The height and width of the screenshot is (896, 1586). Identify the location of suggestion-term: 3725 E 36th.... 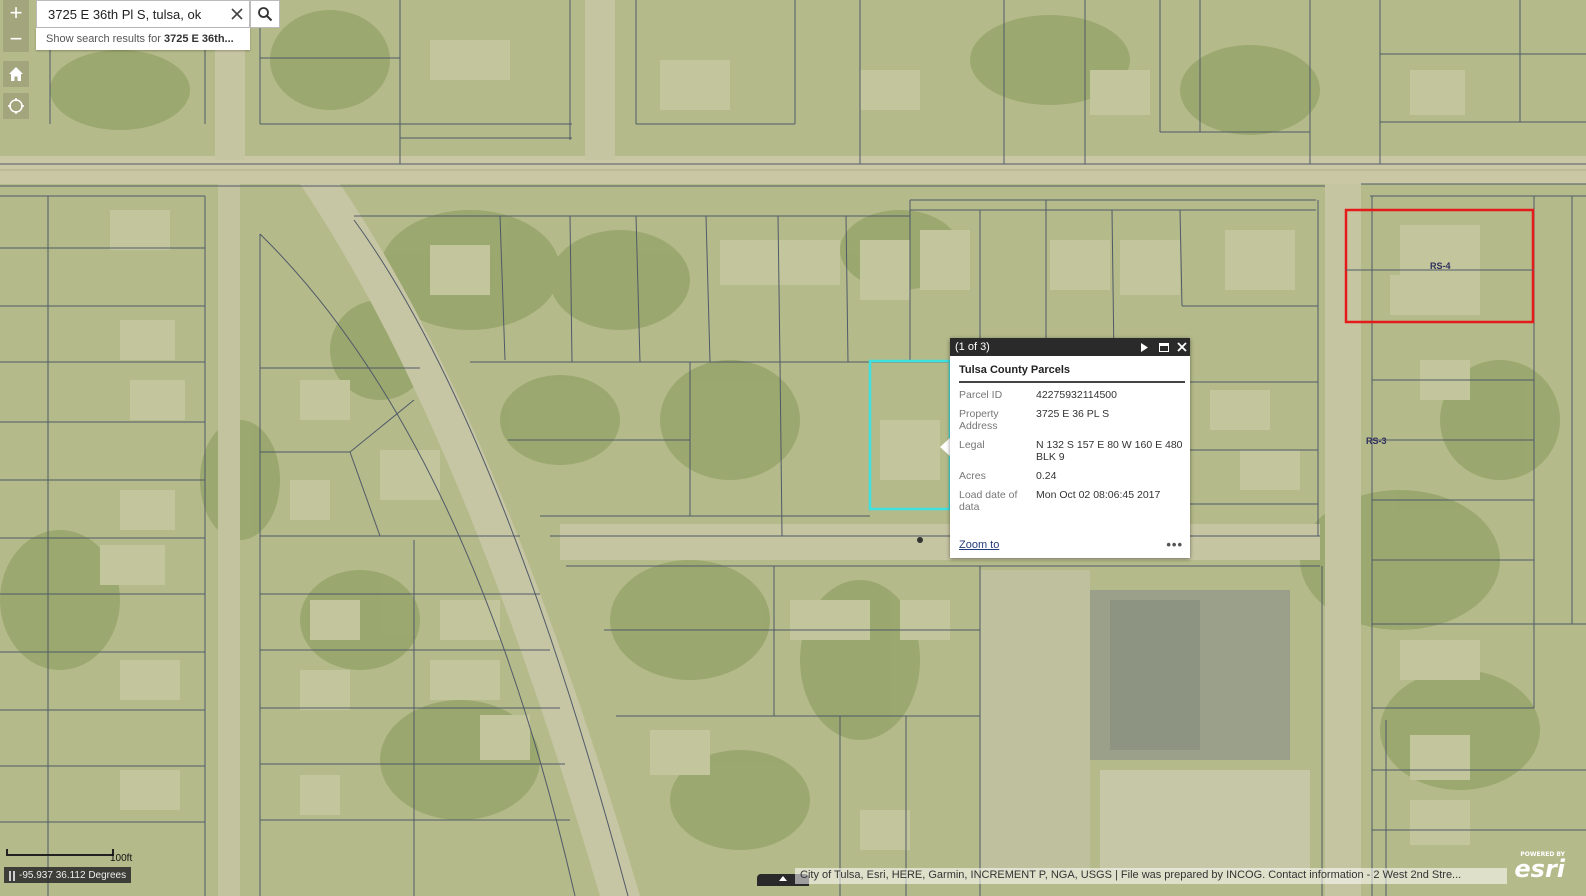
(199, 39).